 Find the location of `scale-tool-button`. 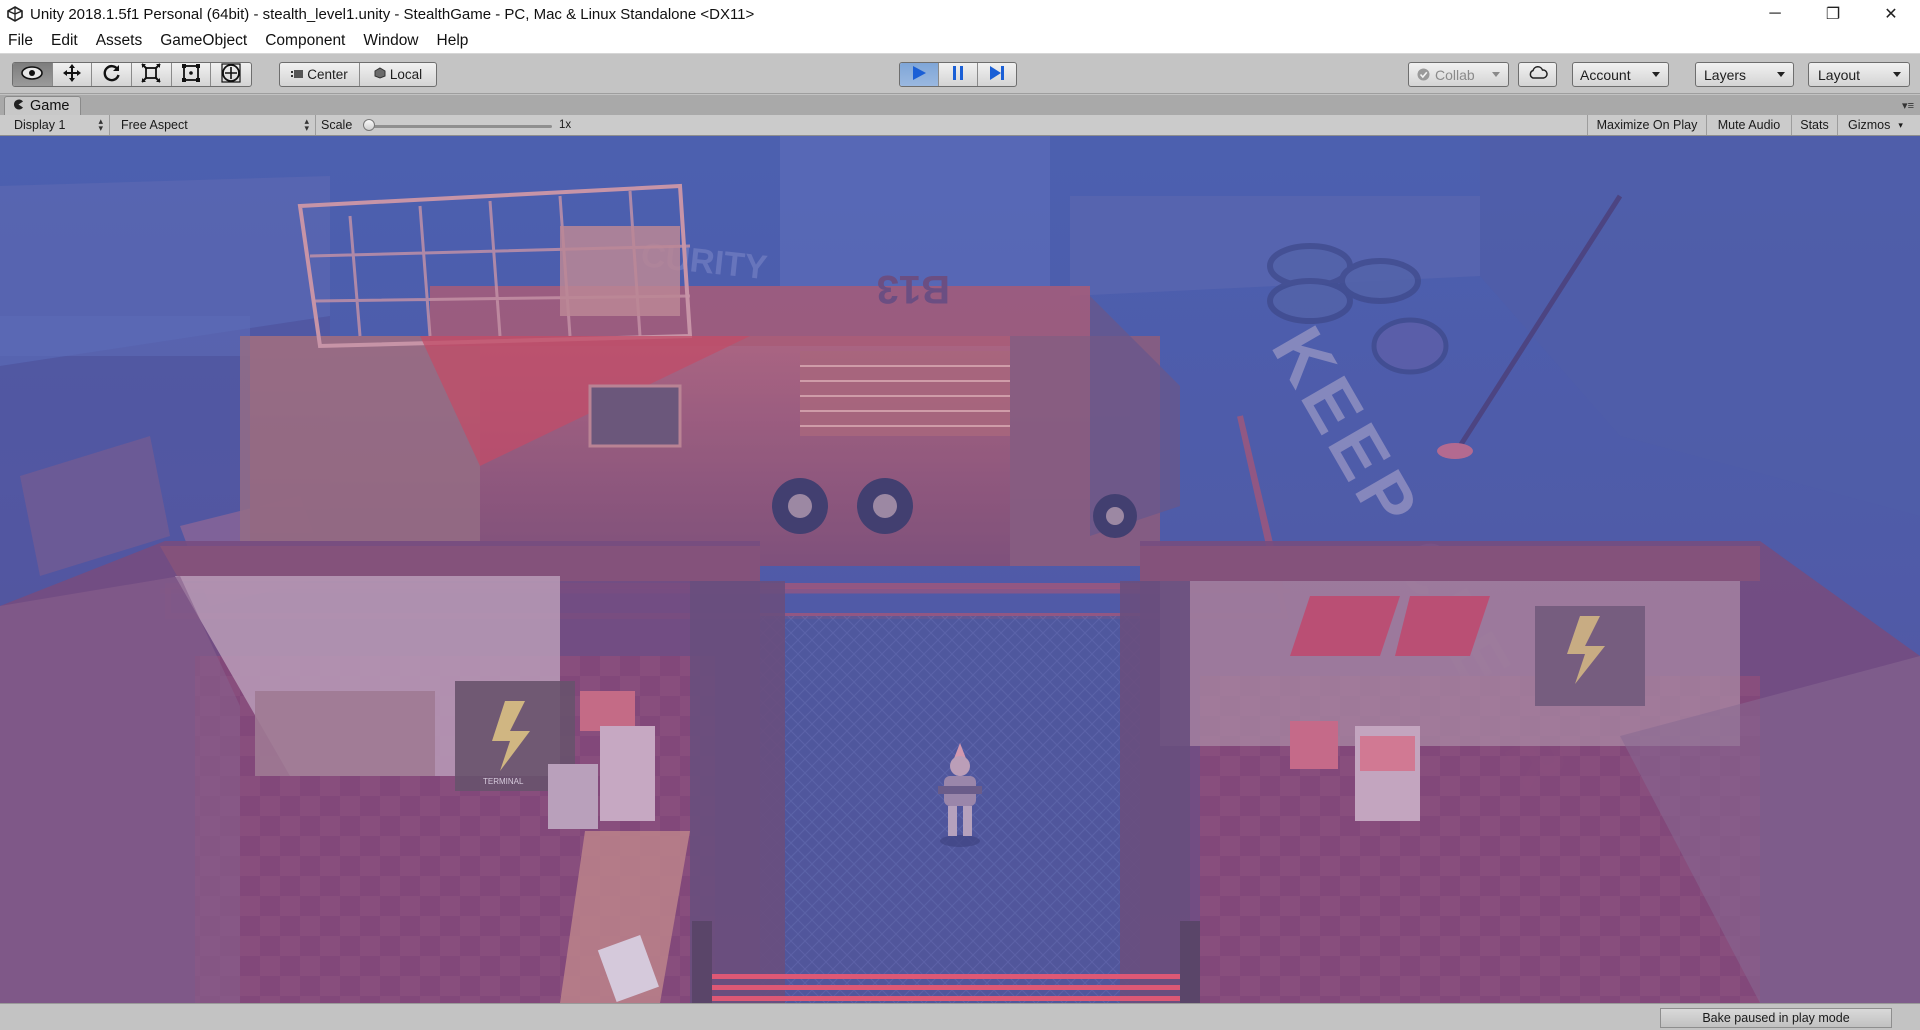

scale-tool-button is located at coordinates (152, 74).